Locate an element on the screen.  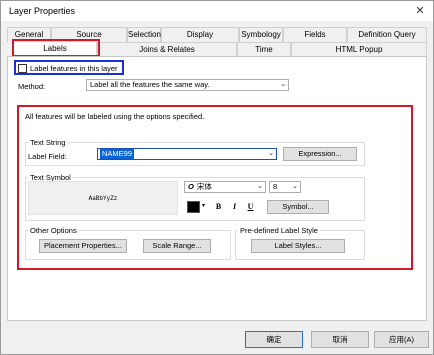
tab-fields: Fields is located at coordinates (315, 34).